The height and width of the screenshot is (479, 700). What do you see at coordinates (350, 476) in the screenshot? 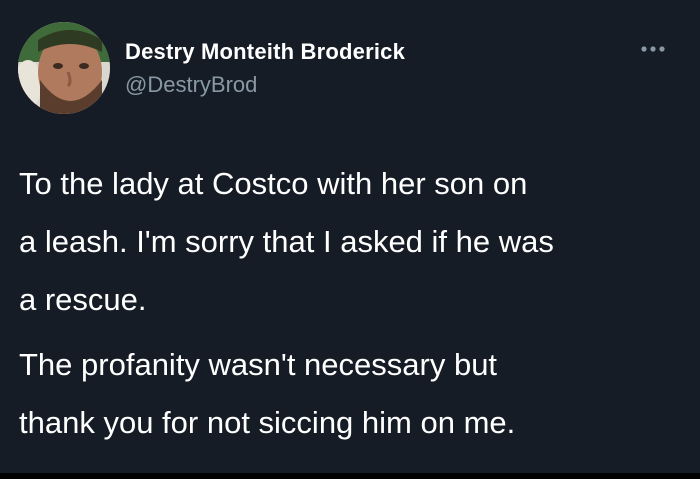
I see `bottom-border` at bounding box center [350, 476].